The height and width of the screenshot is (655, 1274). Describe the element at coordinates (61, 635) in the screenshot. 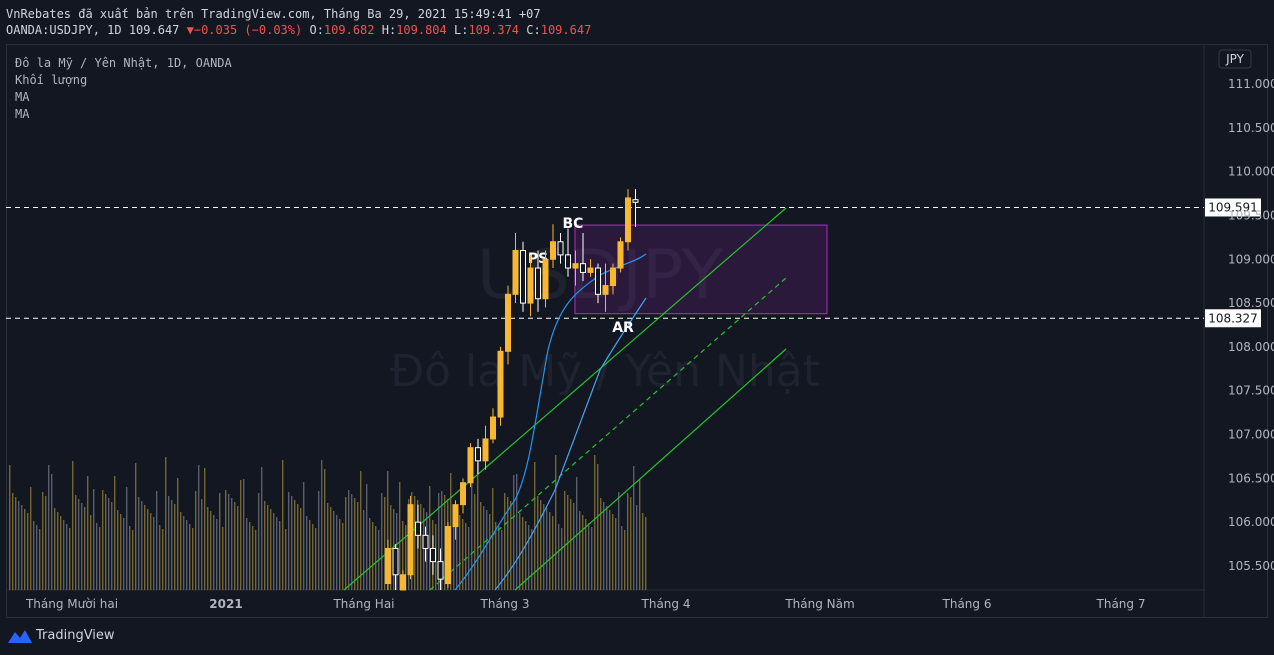

I see `footer-brand: TradingView` at that location.